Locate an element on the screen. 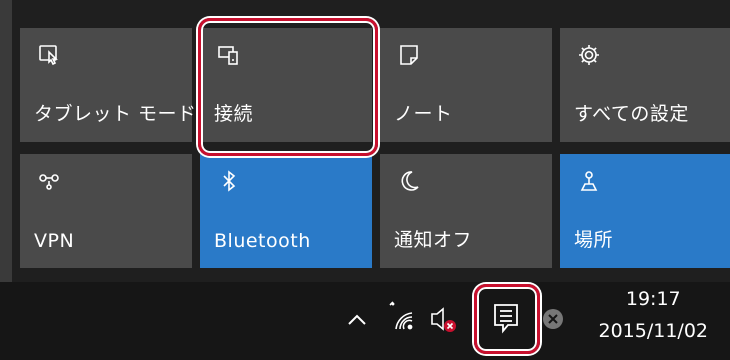 Image resolution: width=730 pixels, height=360 pixels. tile-label: ノート is located at coordinates (423, 114).